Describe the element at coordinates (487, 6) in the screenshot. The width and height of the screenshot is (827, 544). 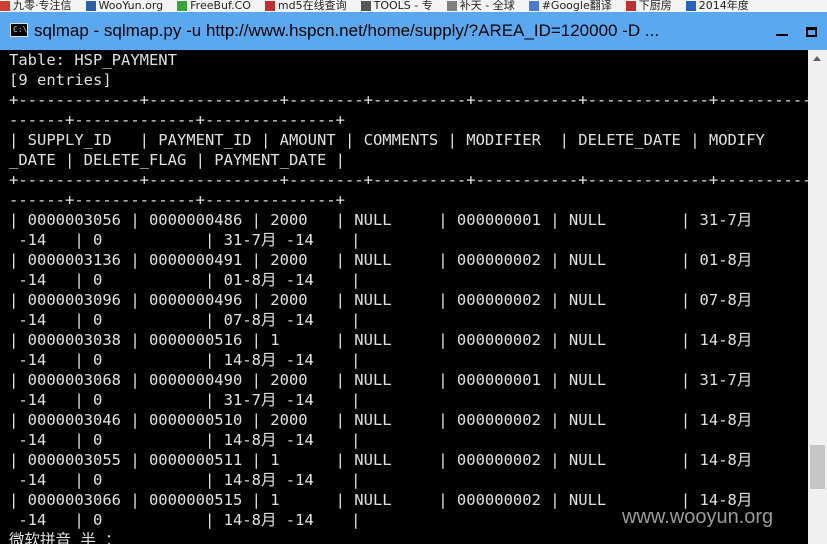
I see `bookmark-label: 补天 - 全球` at that location.